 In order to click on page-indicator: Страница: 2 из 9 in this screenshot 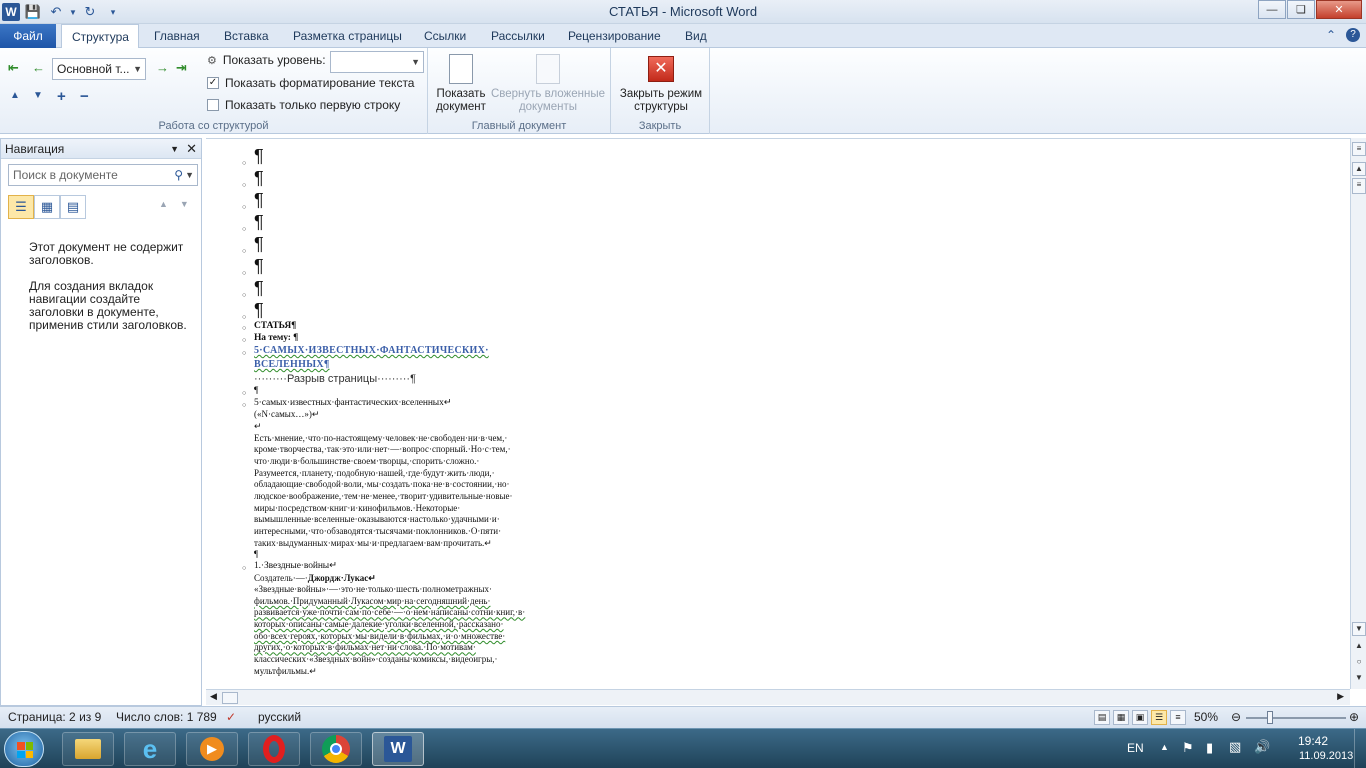, I will do `click(54, 717)`.